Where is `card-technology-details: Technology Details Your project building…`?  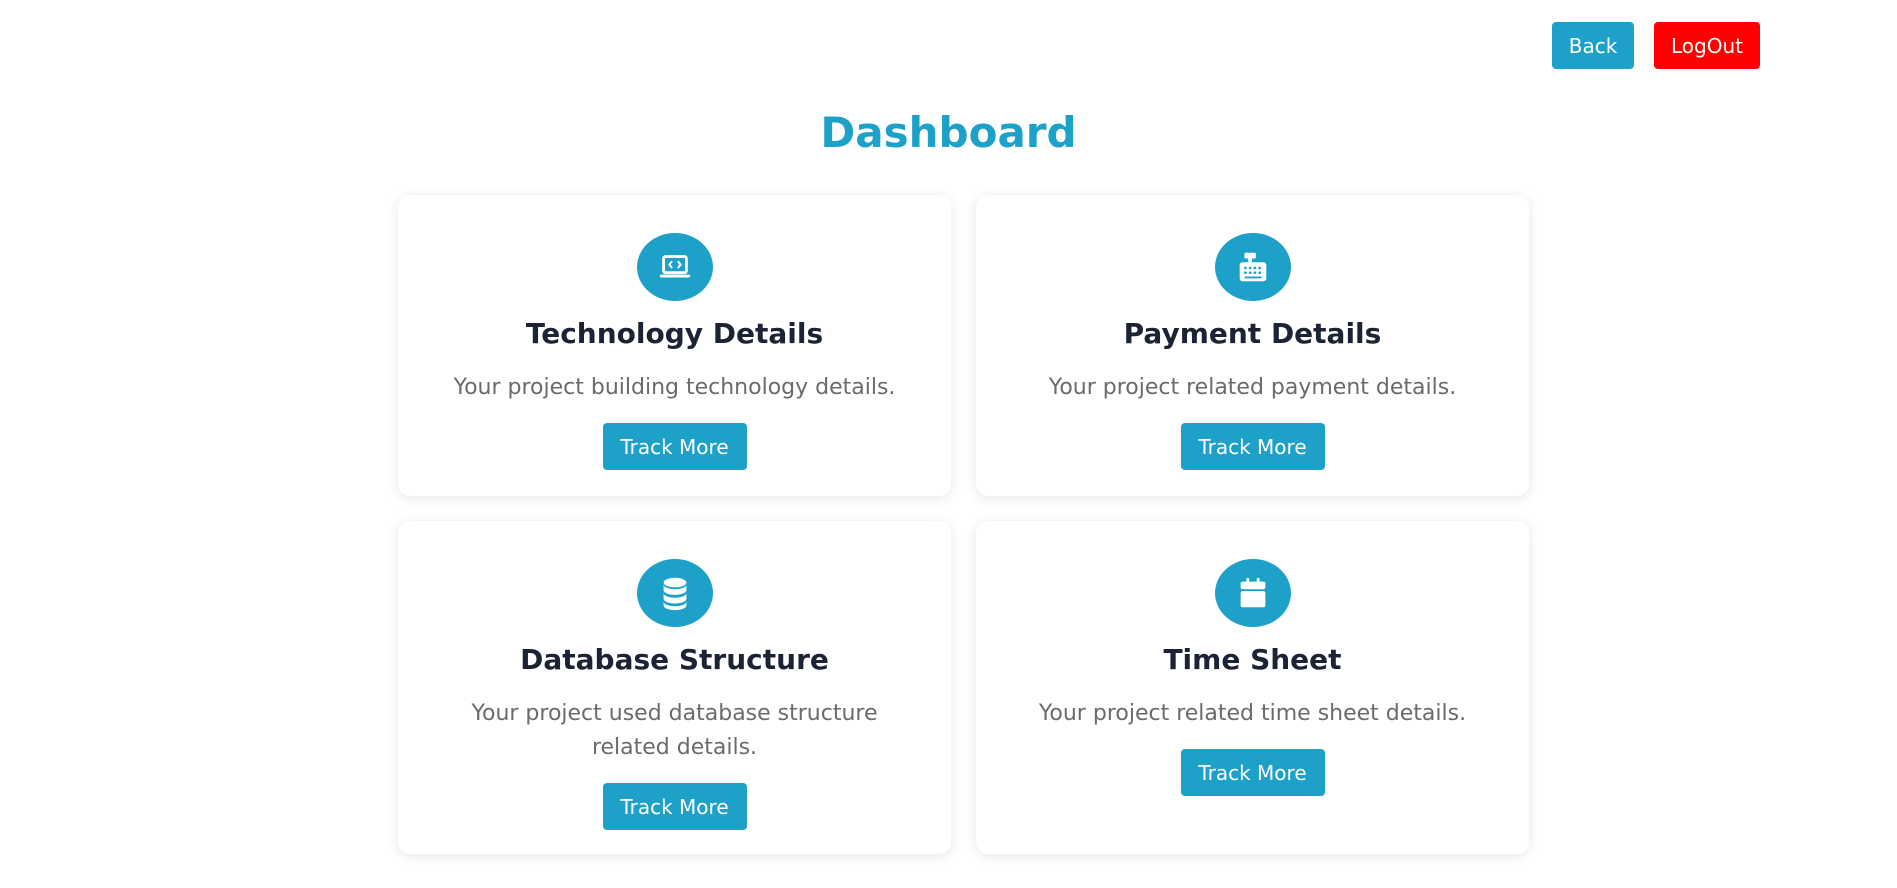 card-technology-details: Technology Details Your project building… is located at coordinates (674, 345).